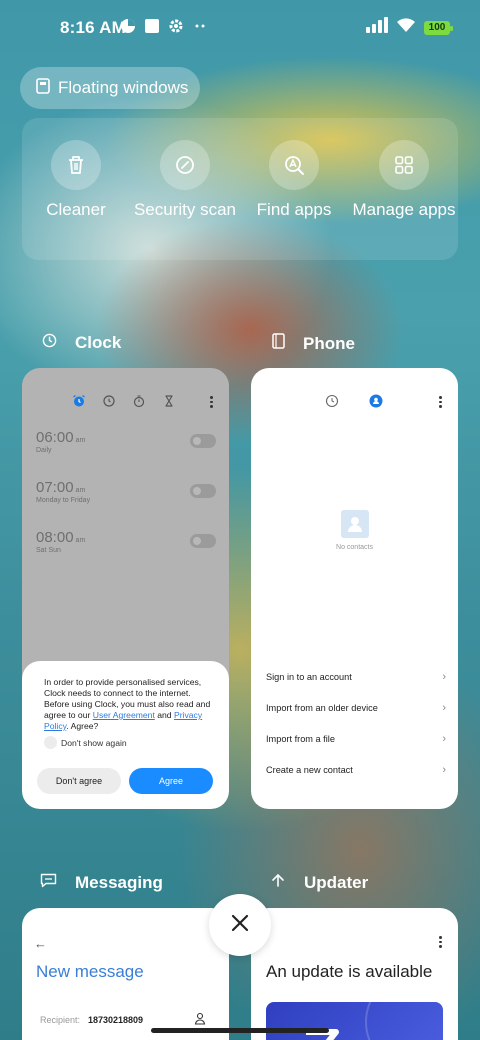 This screenshot has width=480, height=1040. Describe the element at coordinates (63, 500) in the screenshot. I see `alarm-repeat: Monday to Friday` at that location.